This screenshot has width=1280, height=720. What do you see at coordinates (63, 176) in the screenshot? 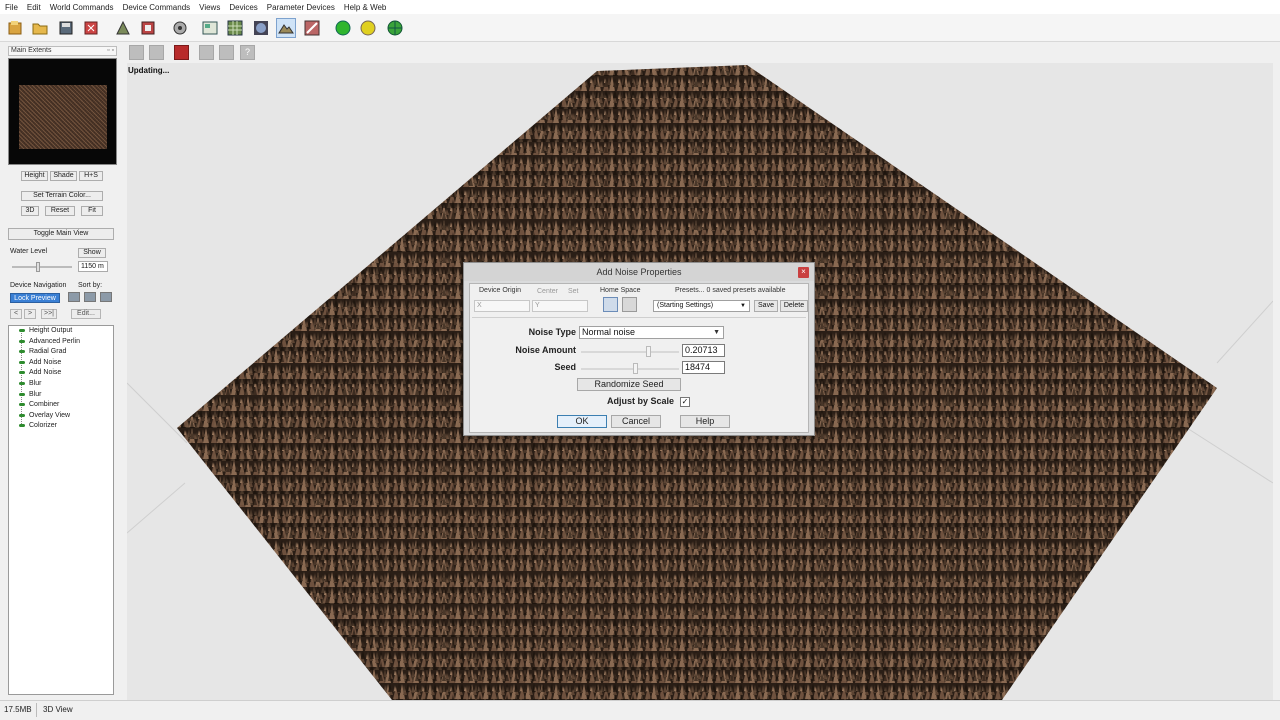
I see `shade-button: Shade` at bounding box center [63, 176].